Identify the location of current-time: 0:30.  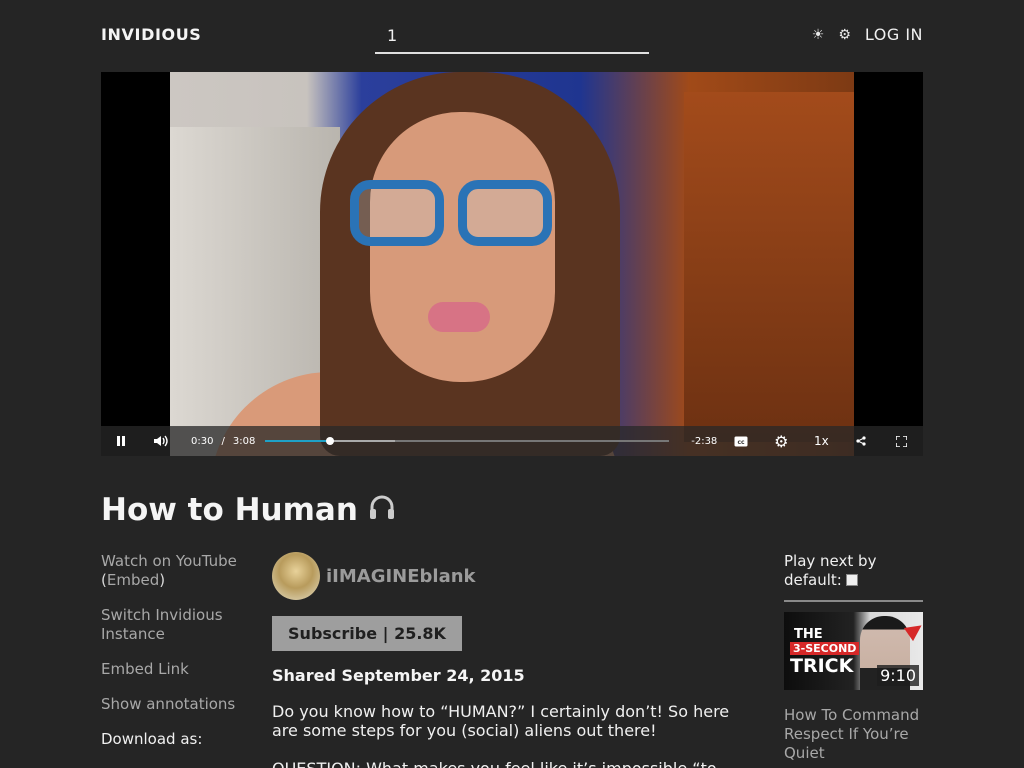
(202, 441).